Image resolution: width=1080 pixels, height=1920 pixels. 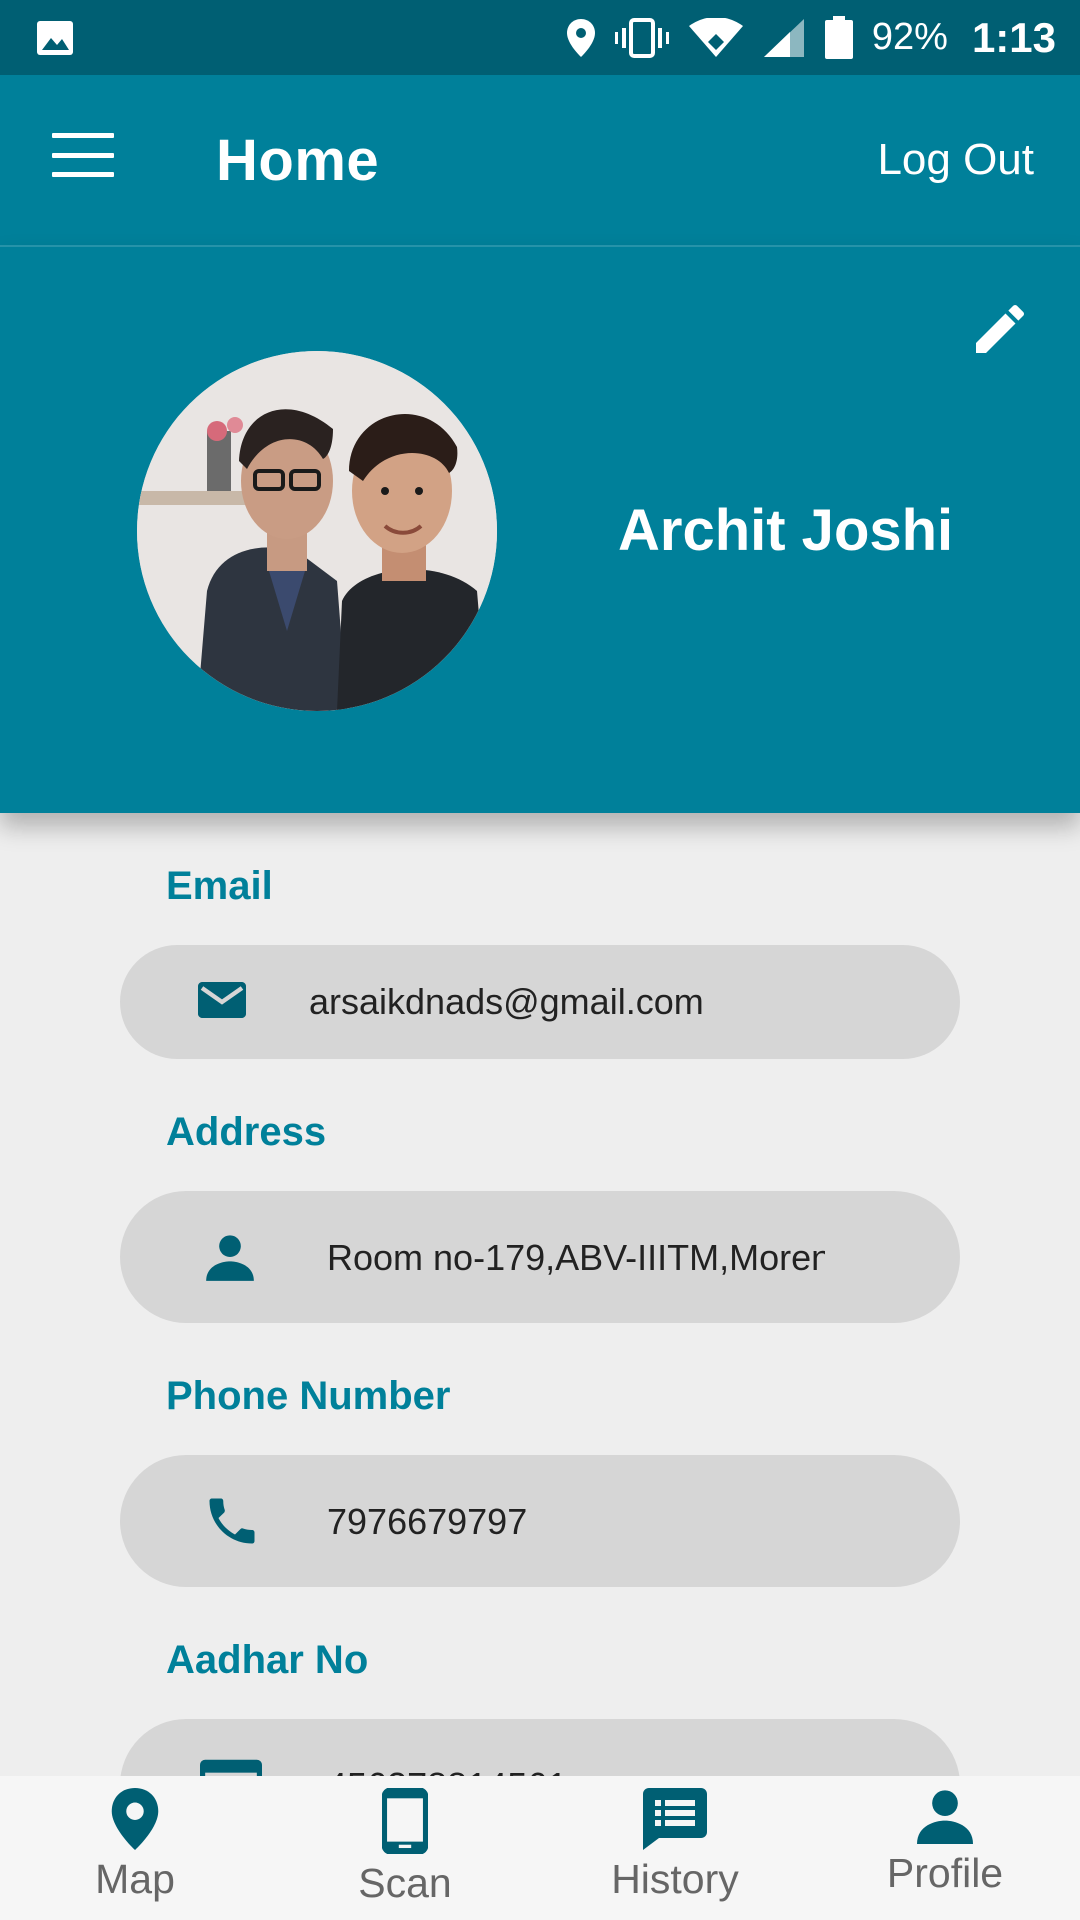 What do you see at coordinates (955, 160) in the screenshot?
I see `logout-button: Log Out` at bounding box center [955, 160].